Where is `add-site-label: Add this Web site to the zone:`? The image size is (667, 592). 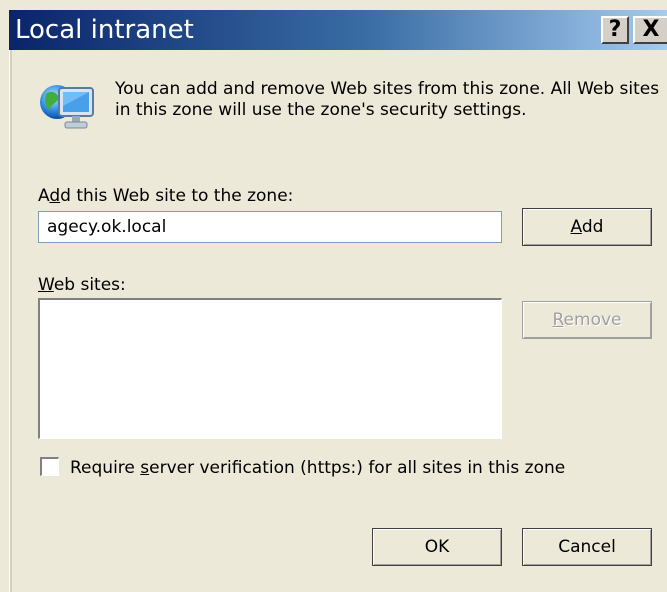
add-site-label: Add this Web site to the zone: is located at coordinates (166, 196).